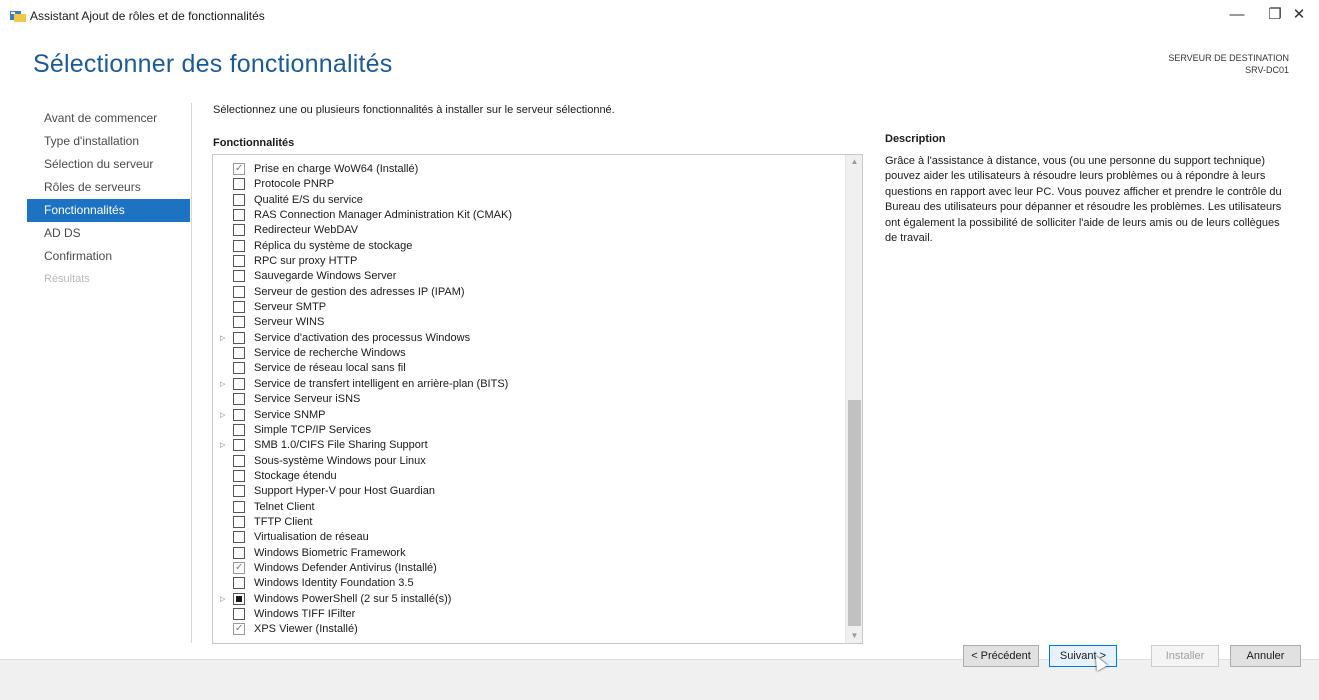 Image resolution: width=1319 pixels, height=700 pixels. What do you see at coordinates (529, 461) in the screenshot?
I see `feature-row: Sous-système Windows pour Linux` at bounding box center [529, 461].